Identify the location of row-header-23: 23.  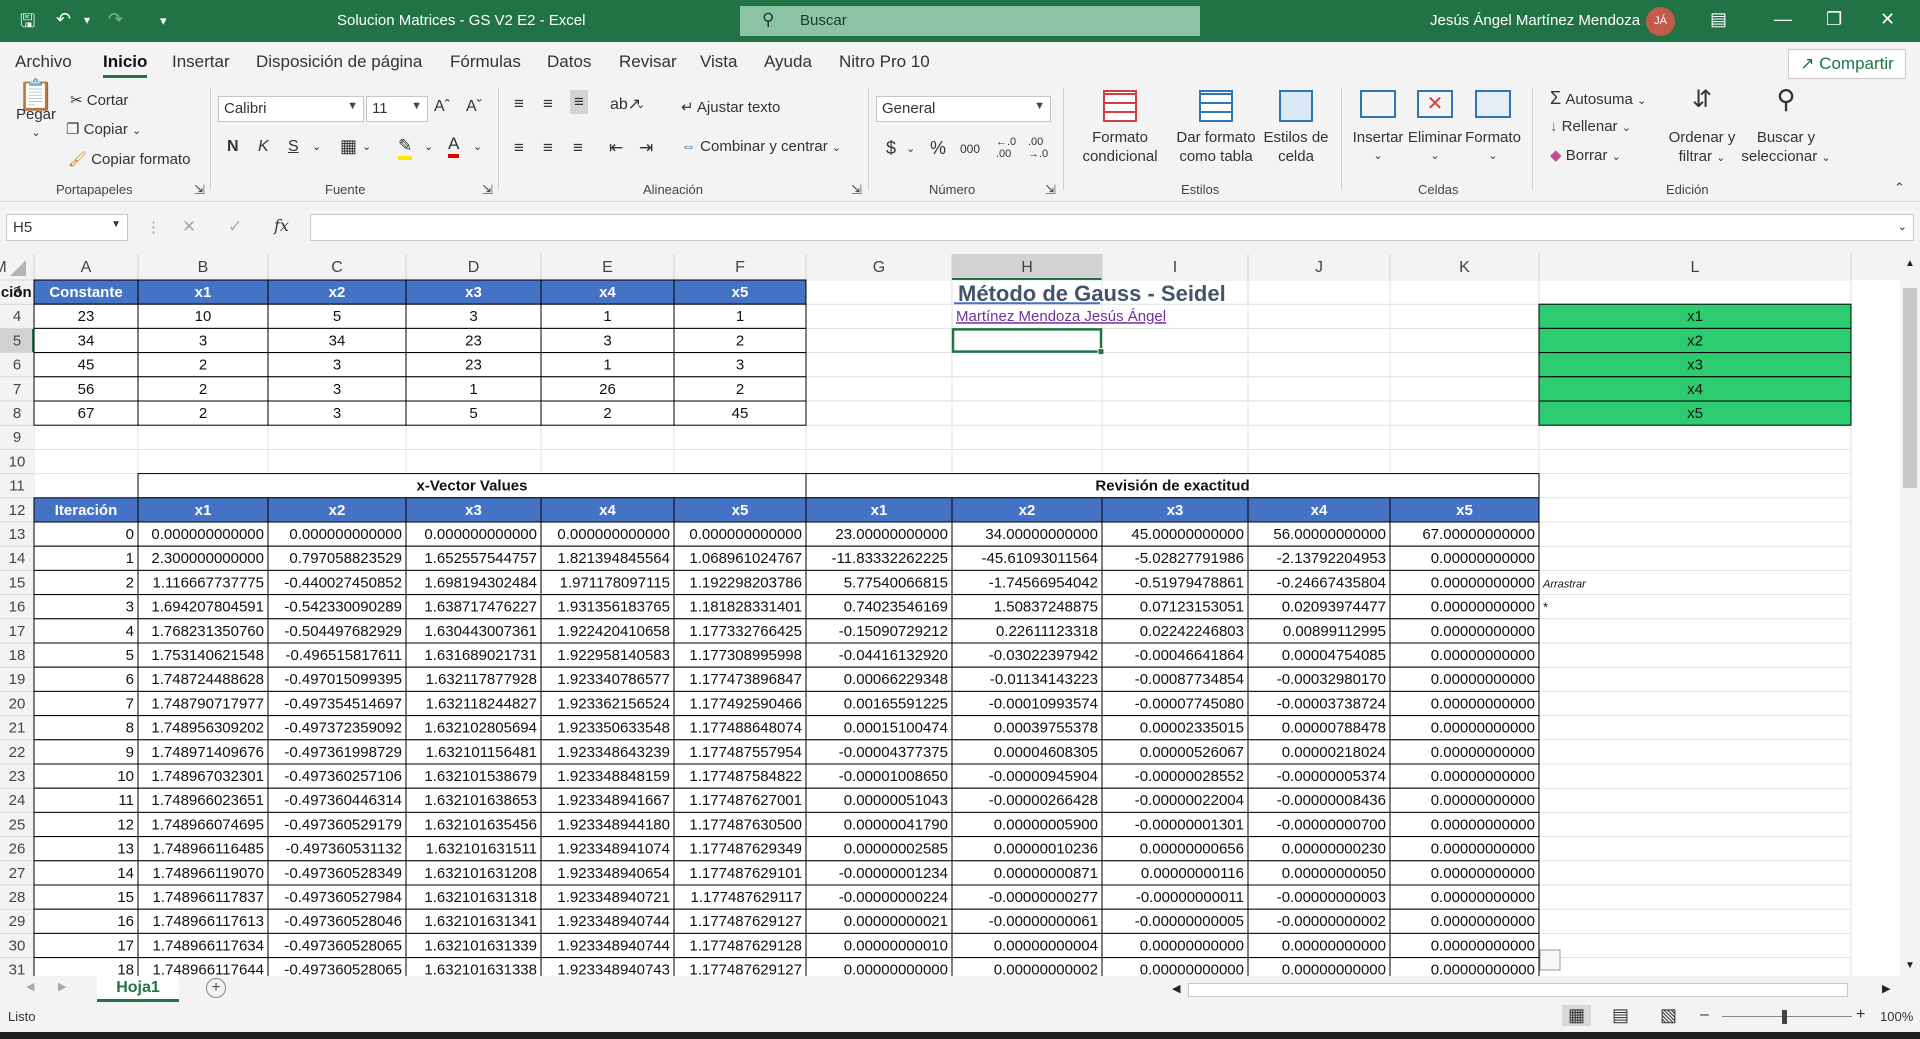
(17, 776).